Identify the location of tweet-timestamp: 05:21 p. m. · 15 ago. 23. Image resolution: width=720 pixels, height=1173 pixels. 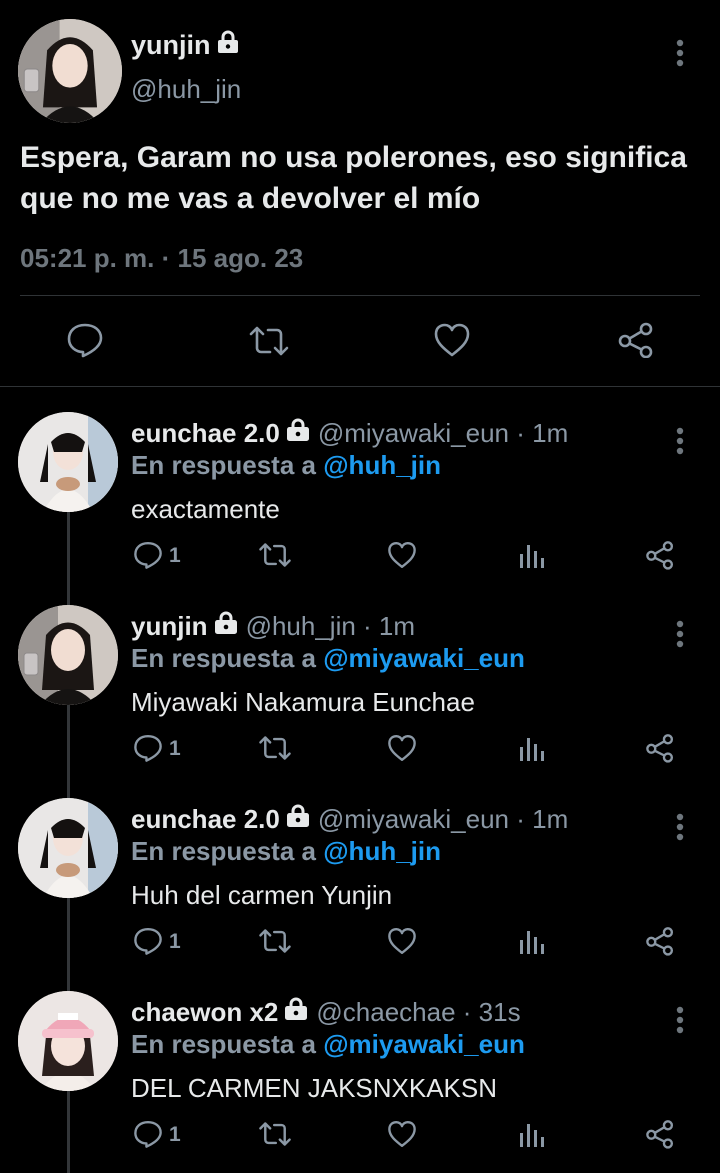
(162, 258).